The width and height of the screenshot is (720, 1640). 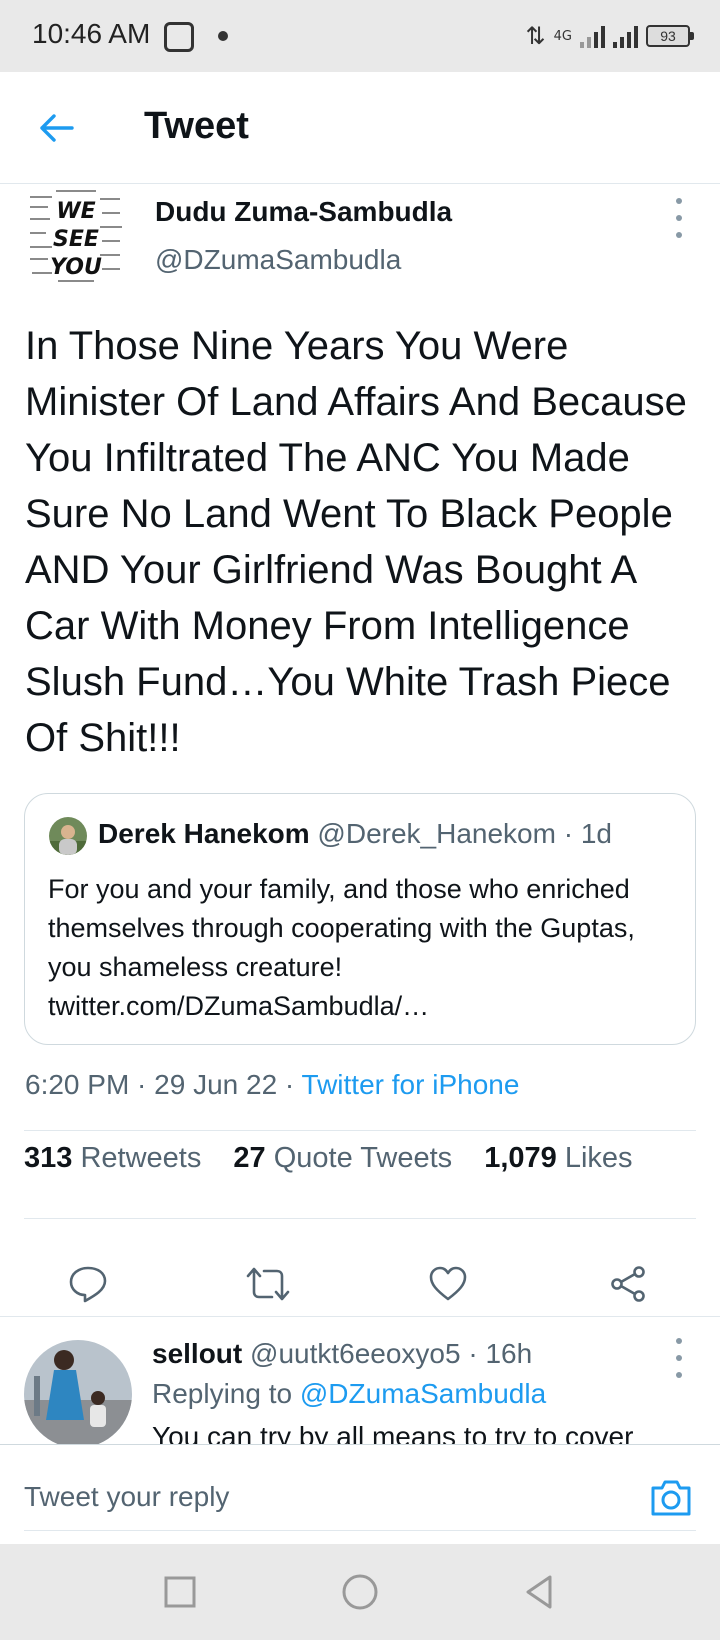 What do you see at coordinates (562, 36) in the screenshot?
I see `network-type: 4G` at bounding box center [562, 36].